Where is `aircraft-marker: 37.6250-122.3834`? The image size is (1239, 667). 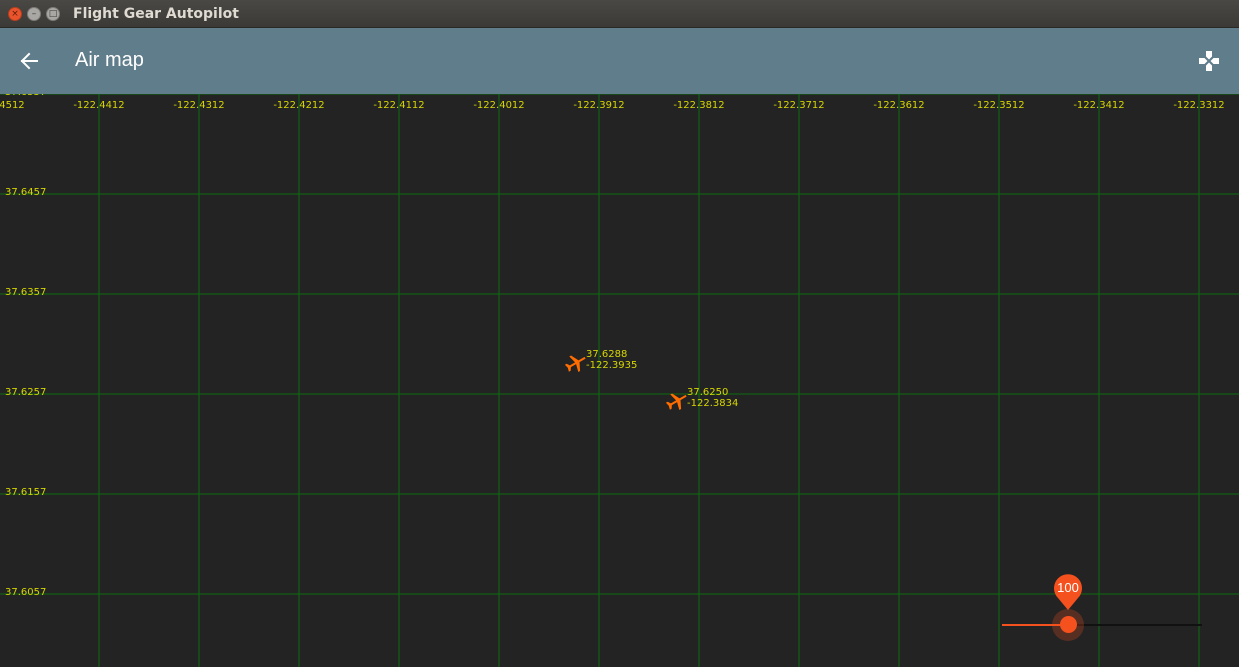
aircraft-marker: 37.6250-122.3834 is located at coordinates (700, 400).